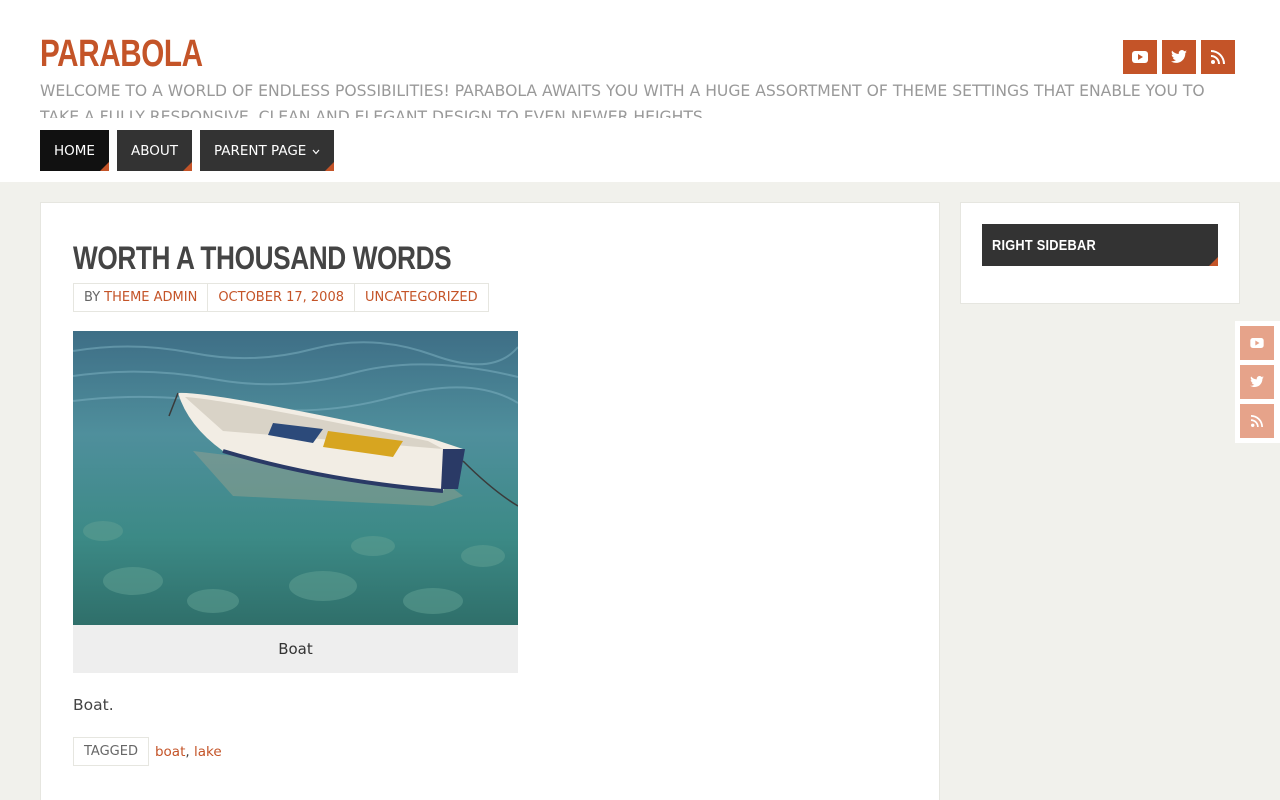 The height and width of the screenshot is (800, 1280). I want to click on nav-about-label: ABOUT, so click(154, 150).